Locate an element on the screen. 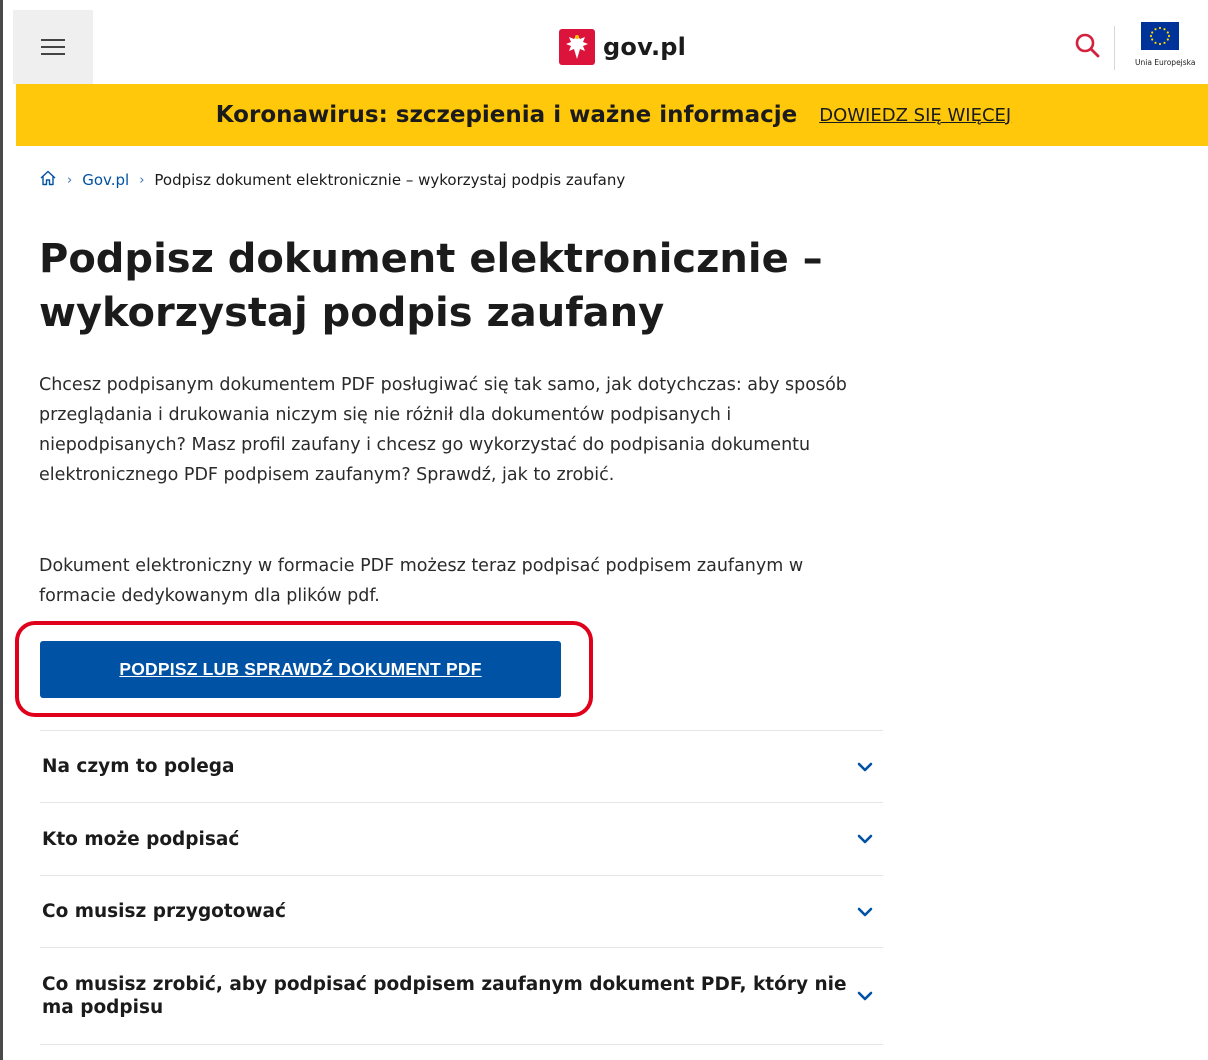 The width and height of the screenshot is (1208, 1060). breadcrumb-govpl-link: Gov.pl is located at coordinates (105, 180).